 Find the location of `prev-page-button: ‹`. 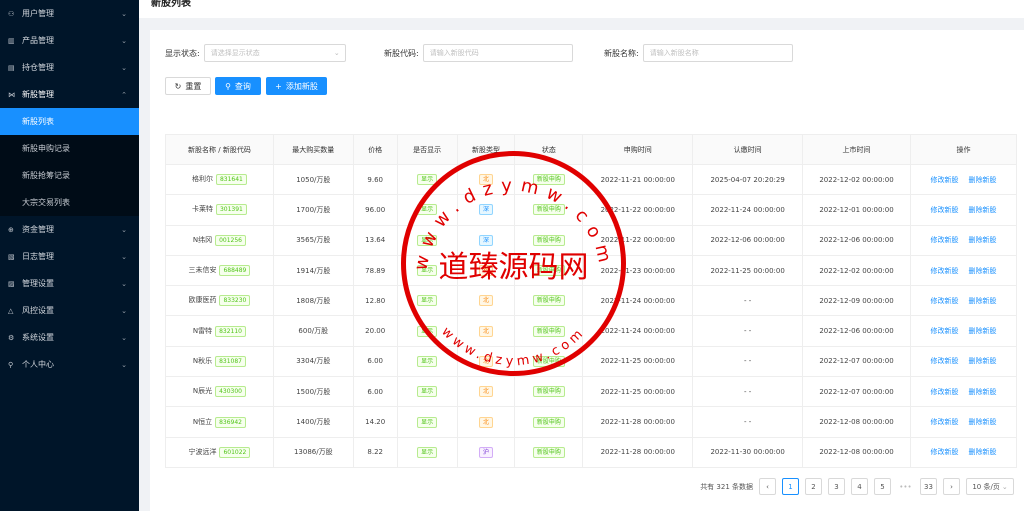

prev-page-button: ‹ is located at coordinates (767, 486).